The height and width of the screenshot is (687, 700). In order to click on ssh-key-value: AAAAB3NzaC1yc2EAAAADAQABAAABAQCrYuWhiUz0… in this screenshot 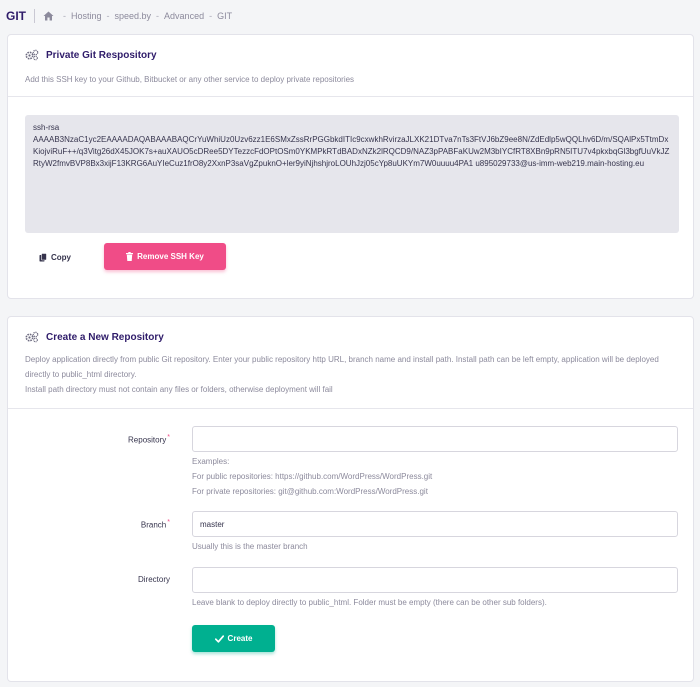, I will do `click(351, 151)`.